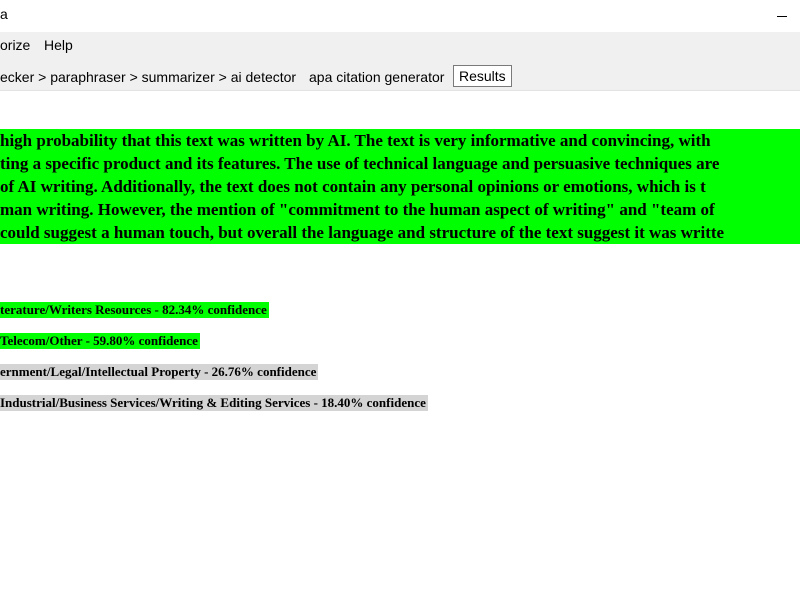 This screenshot has height=600, width=800. Describe the element at coordinates (100, 341) in the screenshot. I see `category-result: Telecom/Other - 59.80% confidence` at that location.